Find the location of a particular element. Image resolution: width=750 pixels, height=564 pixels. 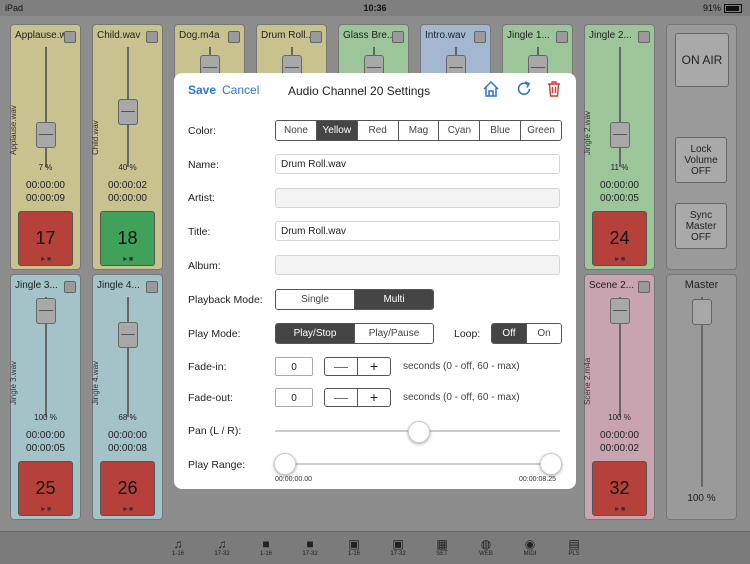

fade-in-hint: seconds (0 - off, 60 - max) is located at coordinates (461, 366).